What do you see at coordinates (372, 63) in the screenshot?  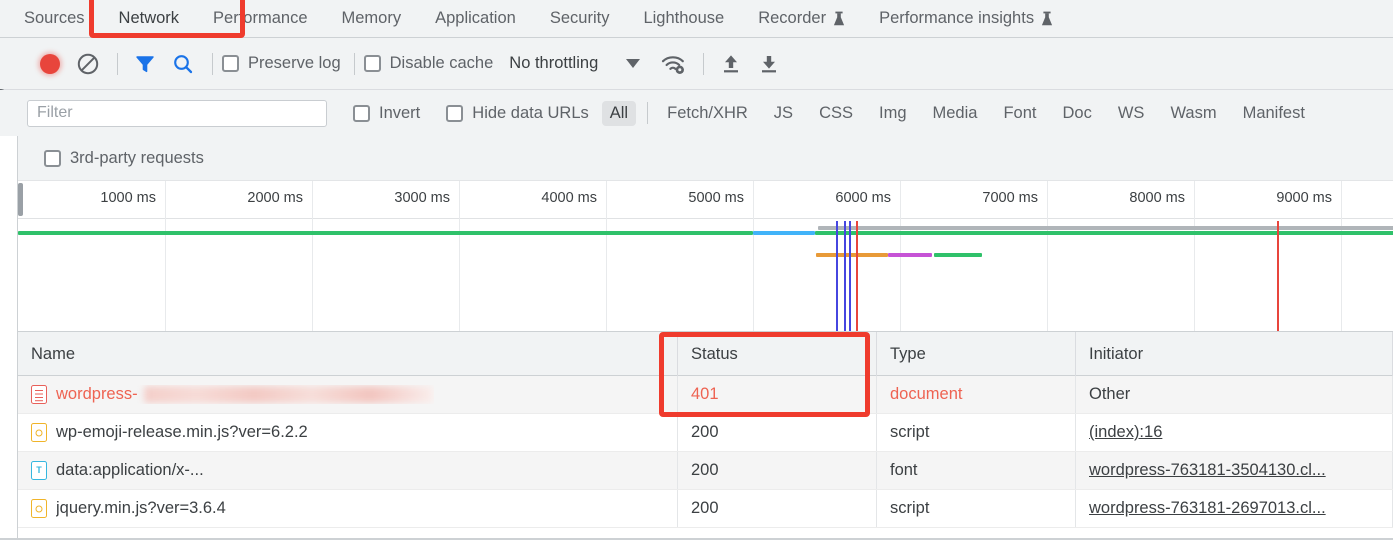 I see `disable-cache-box` at bounding box center [372, 63].